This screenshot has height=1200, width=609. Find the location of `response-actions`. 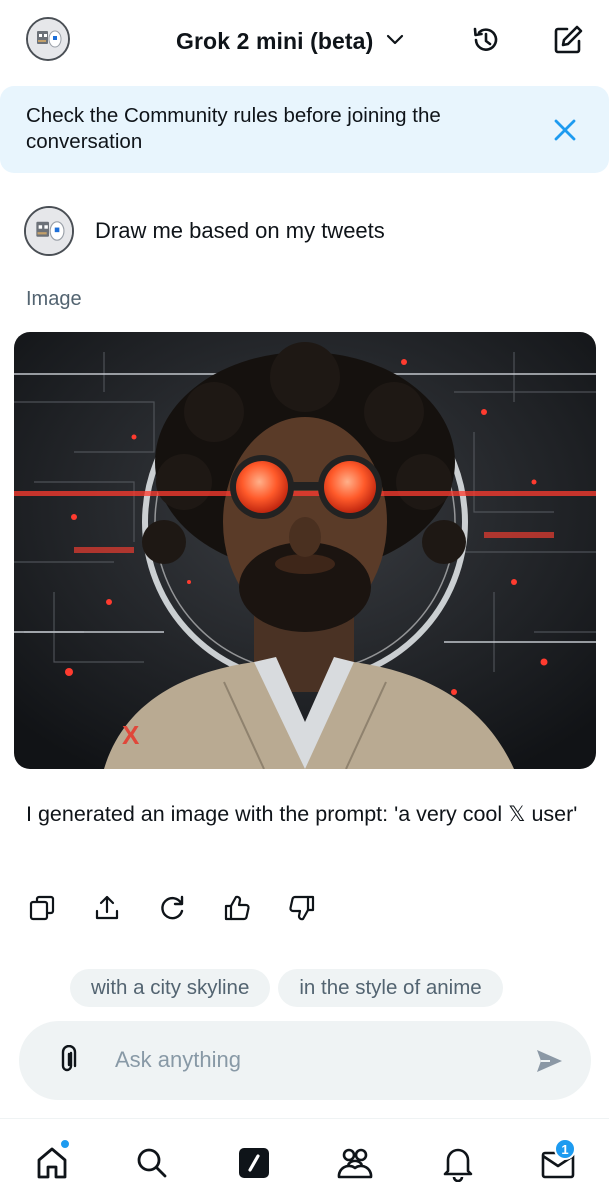

response-actions is located at coordinates (186, 908).